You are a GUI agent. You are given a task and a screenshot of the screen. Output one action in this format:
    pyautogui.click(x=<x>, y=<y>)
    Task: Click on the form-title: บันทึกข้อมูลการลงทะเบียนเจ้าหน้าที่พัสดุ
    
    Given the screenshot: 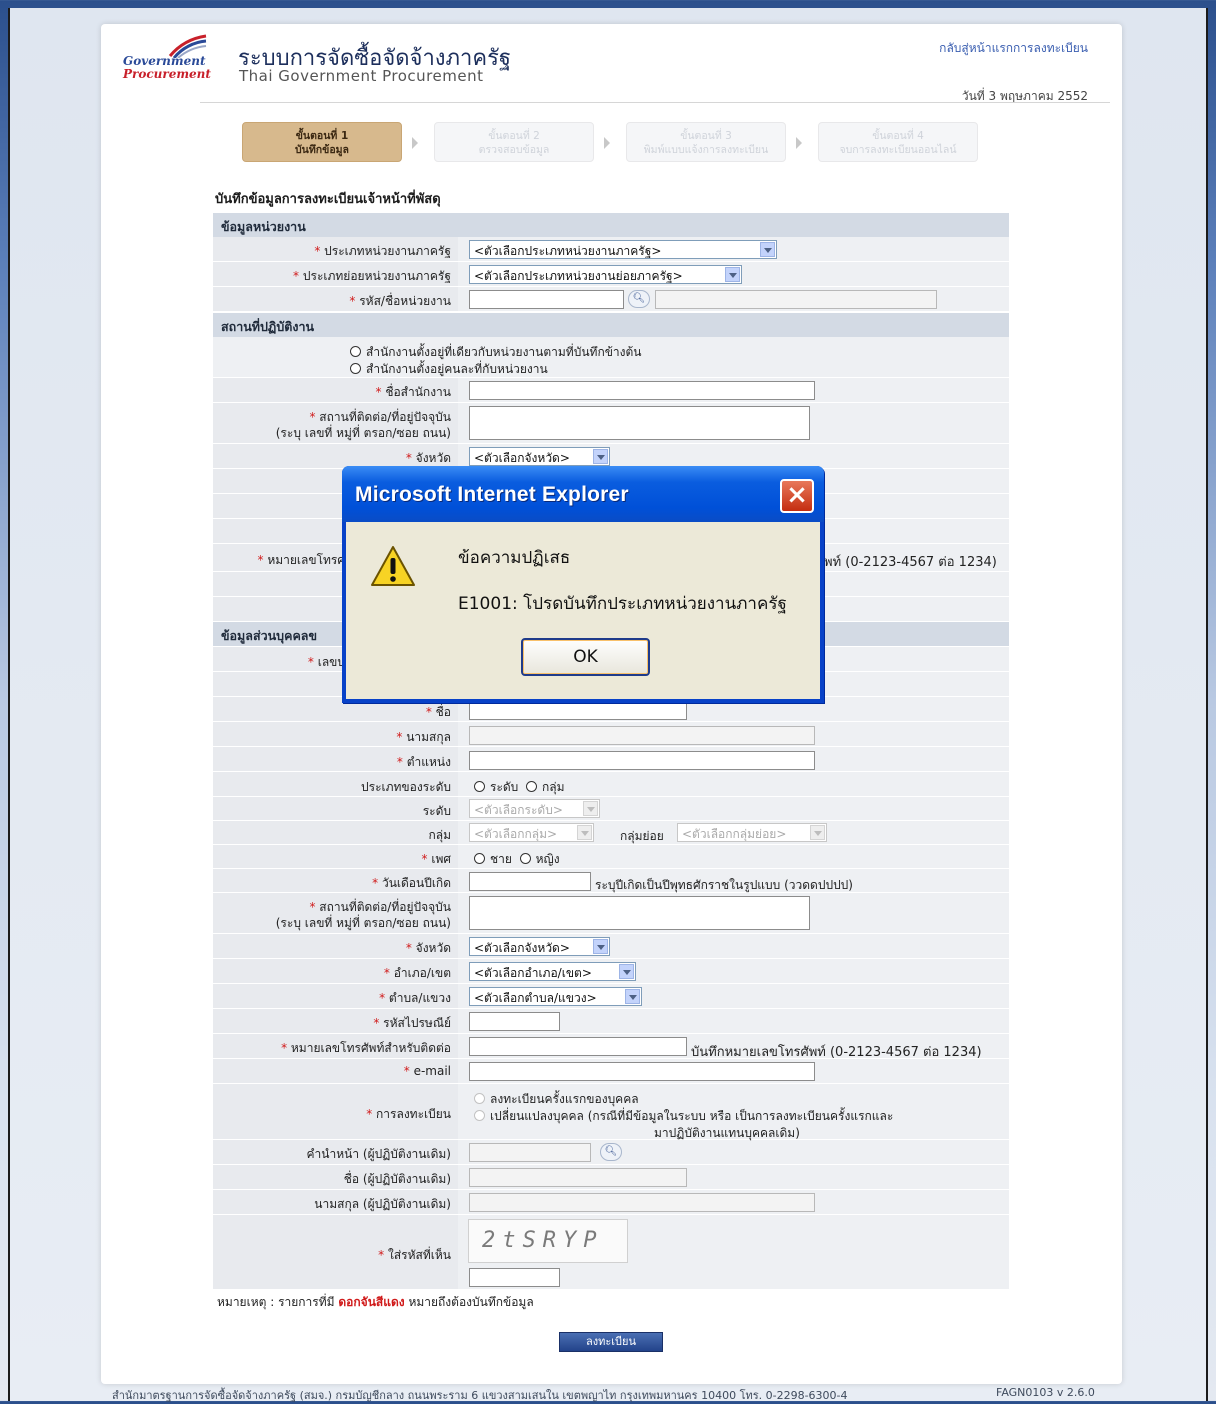 What is the action you would take?
    pyautogui.click(x=328, y=199)
    